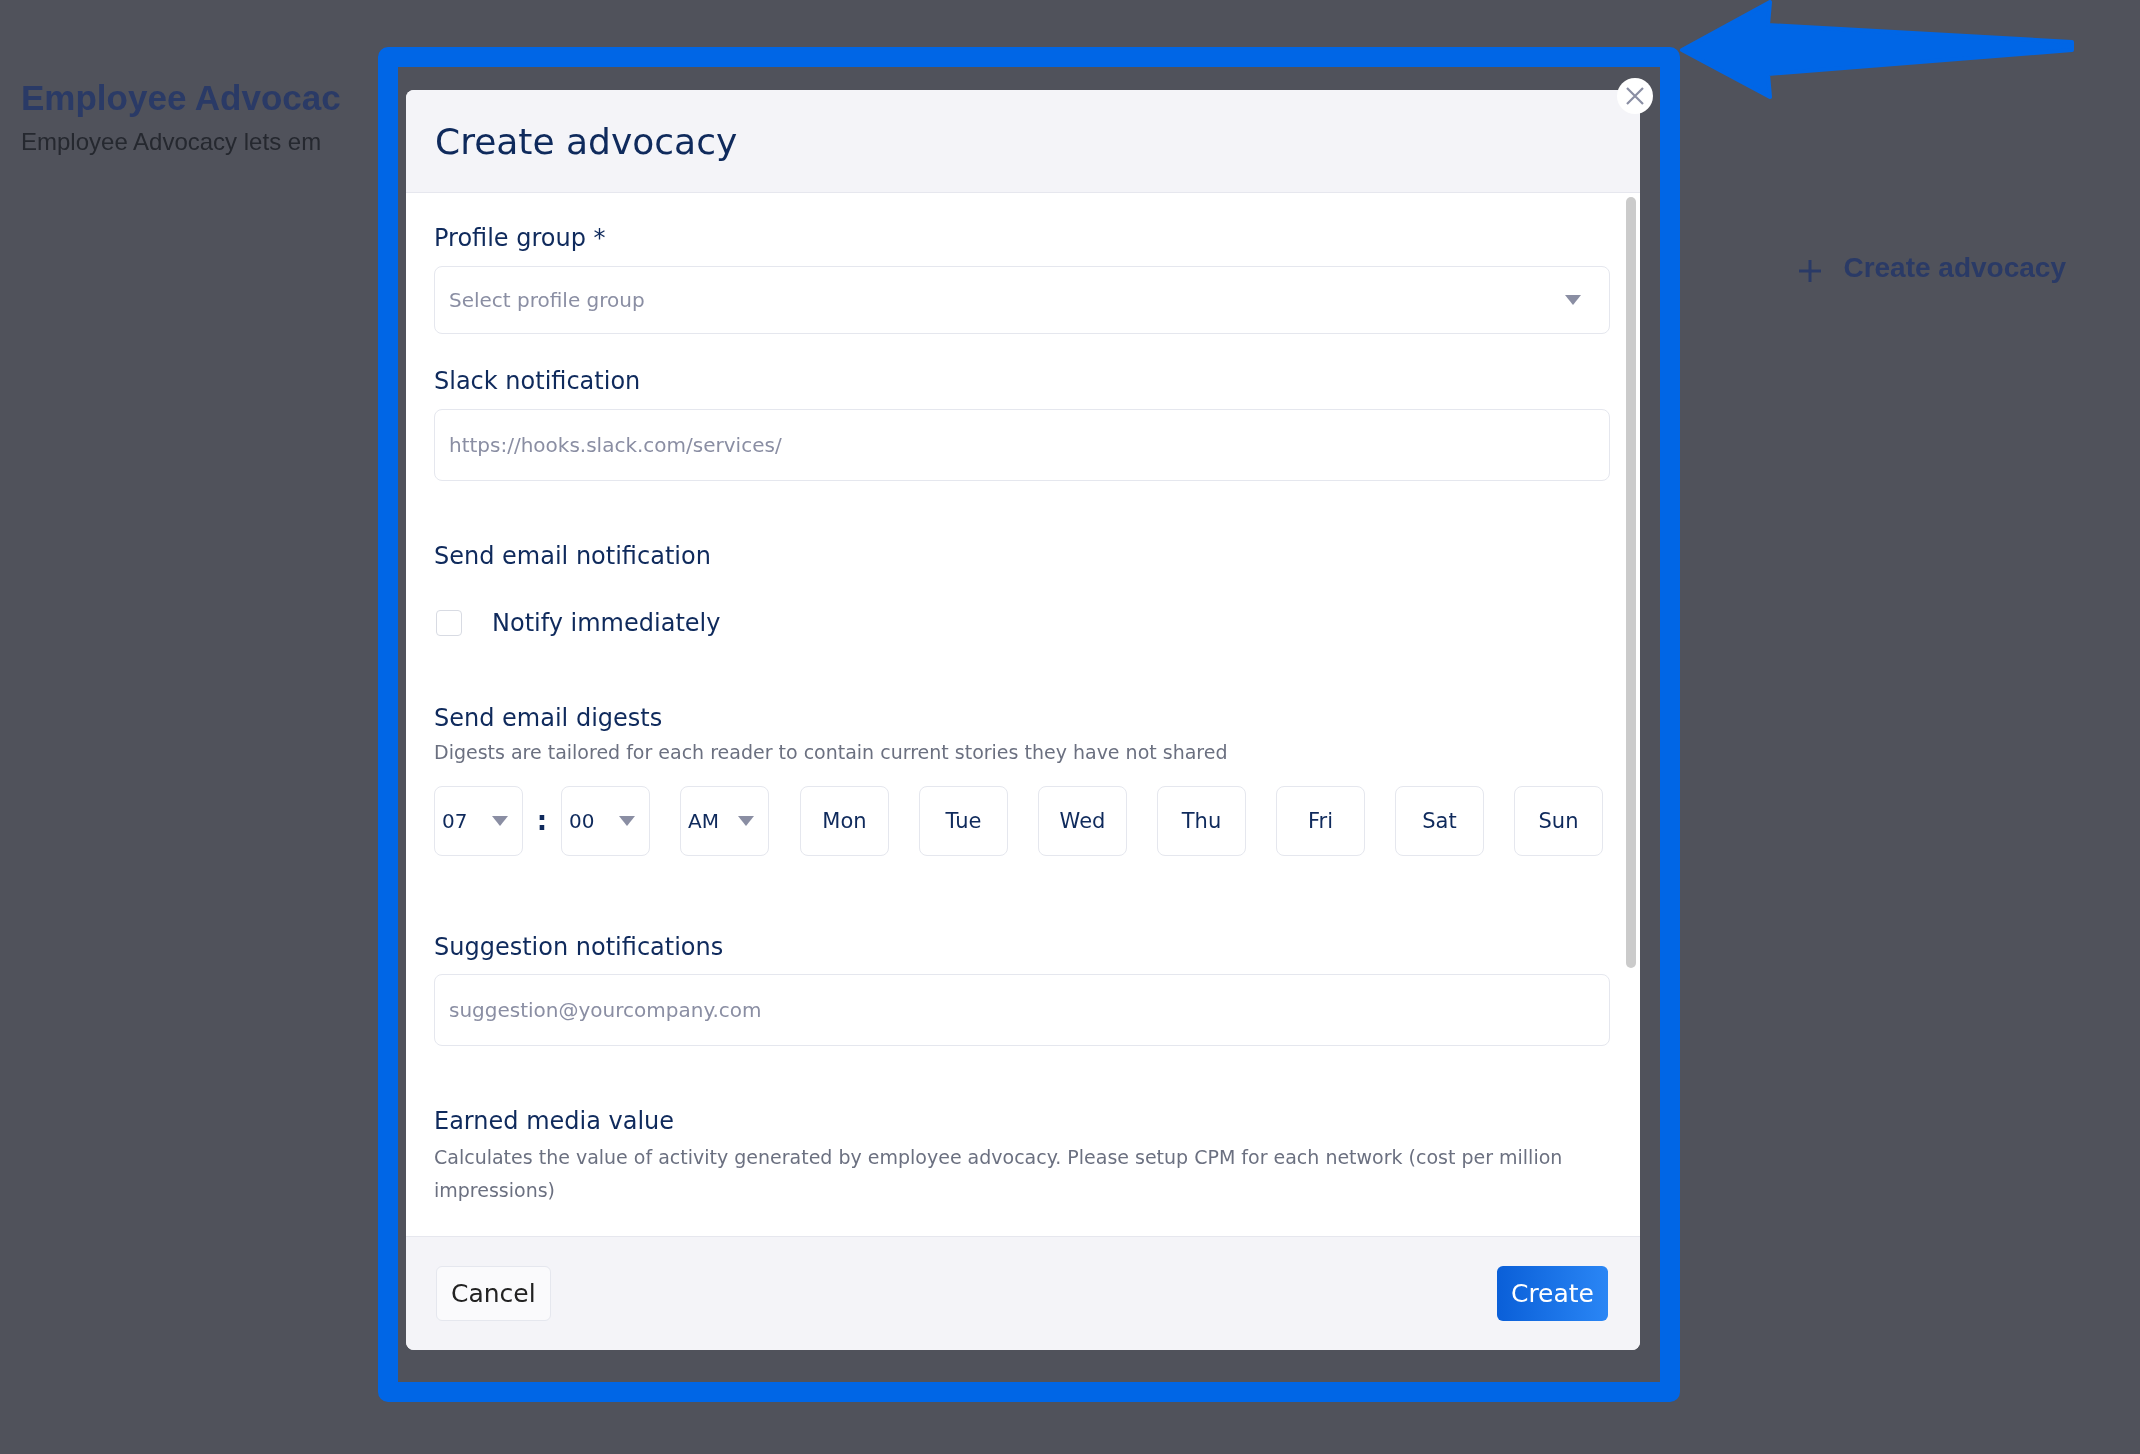 The height and width of the screenshot is (1454, 2140). Describe the element at coordinates (1320, 821) in the screenshot. I see `day-toggle: Fri` at that location.